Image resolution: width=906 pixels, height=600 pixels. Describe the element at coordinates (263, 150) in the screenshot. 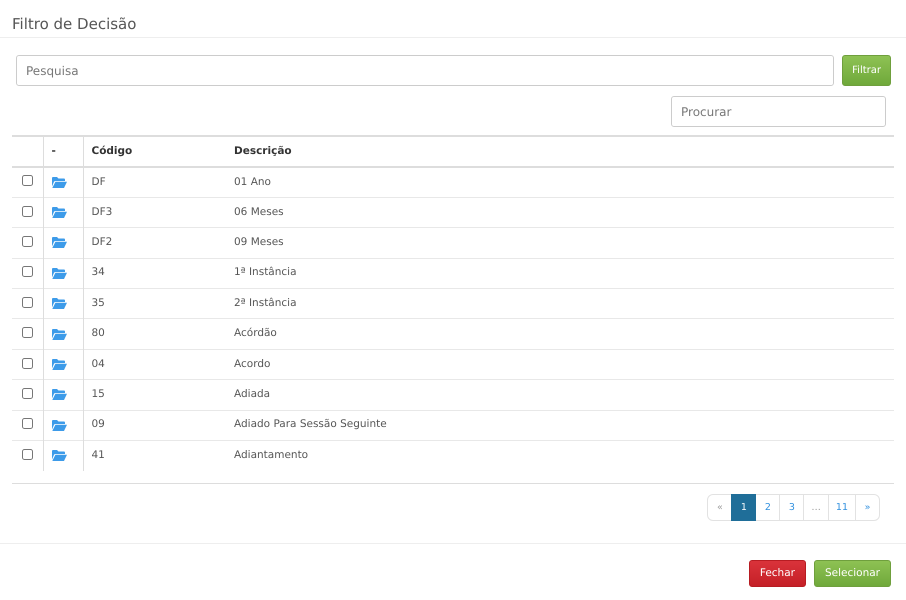

I see `column-header: Descrição` at that location.